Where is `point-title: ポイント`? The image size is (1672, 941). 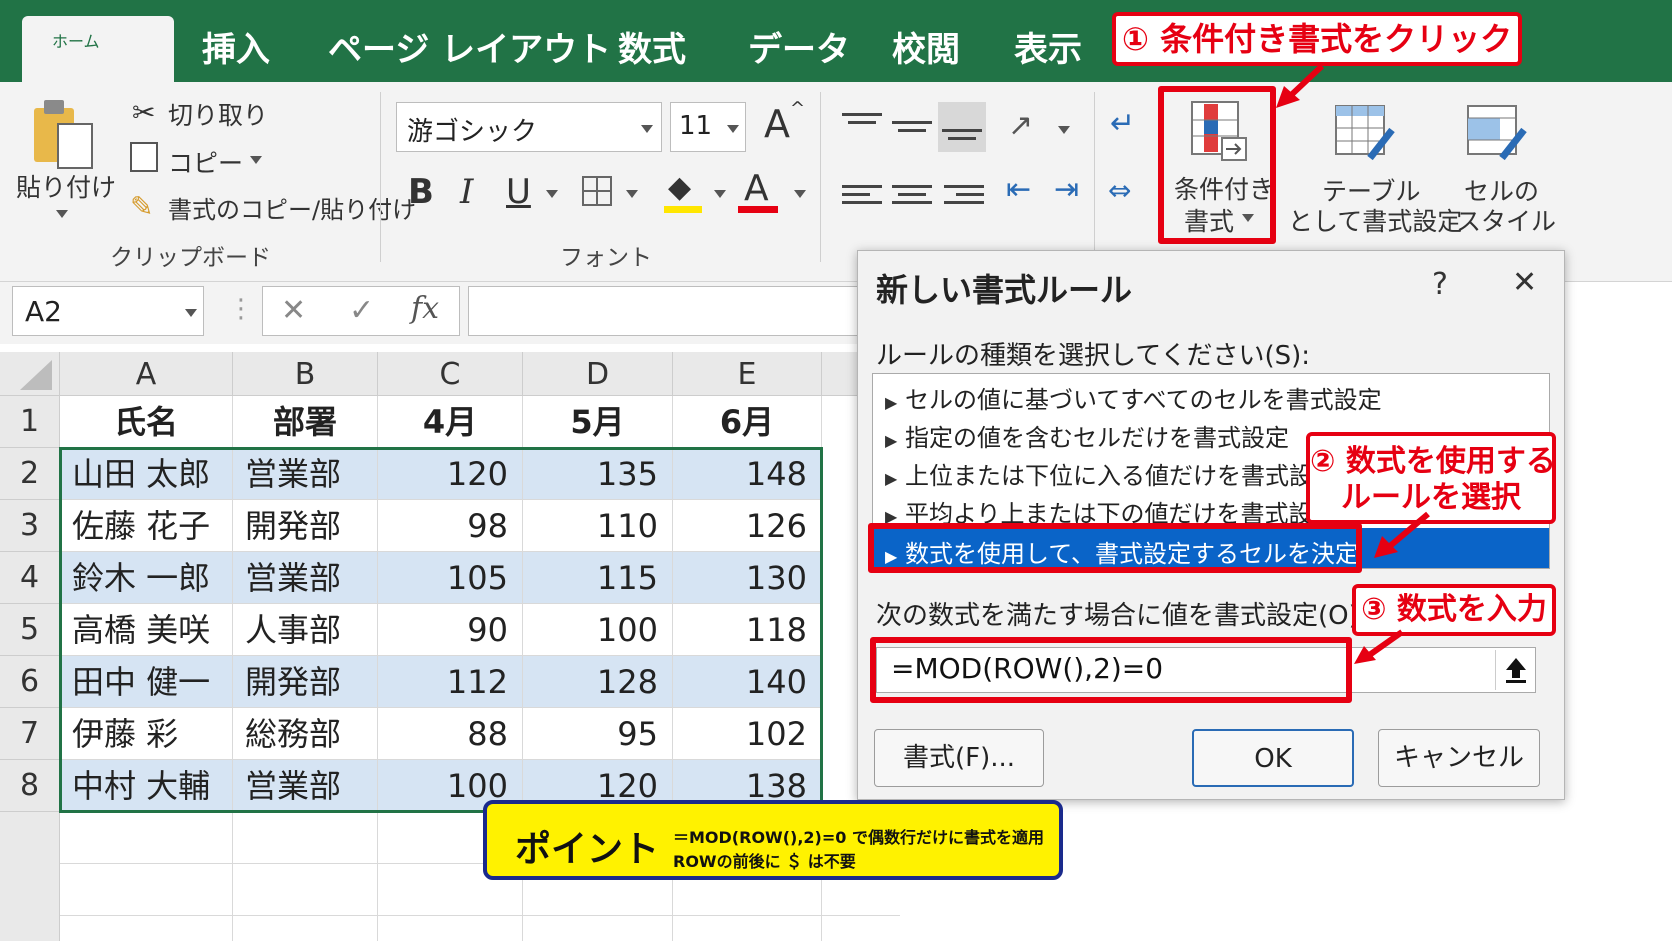
point-title: ポイント is located at coordinates (587, 849).